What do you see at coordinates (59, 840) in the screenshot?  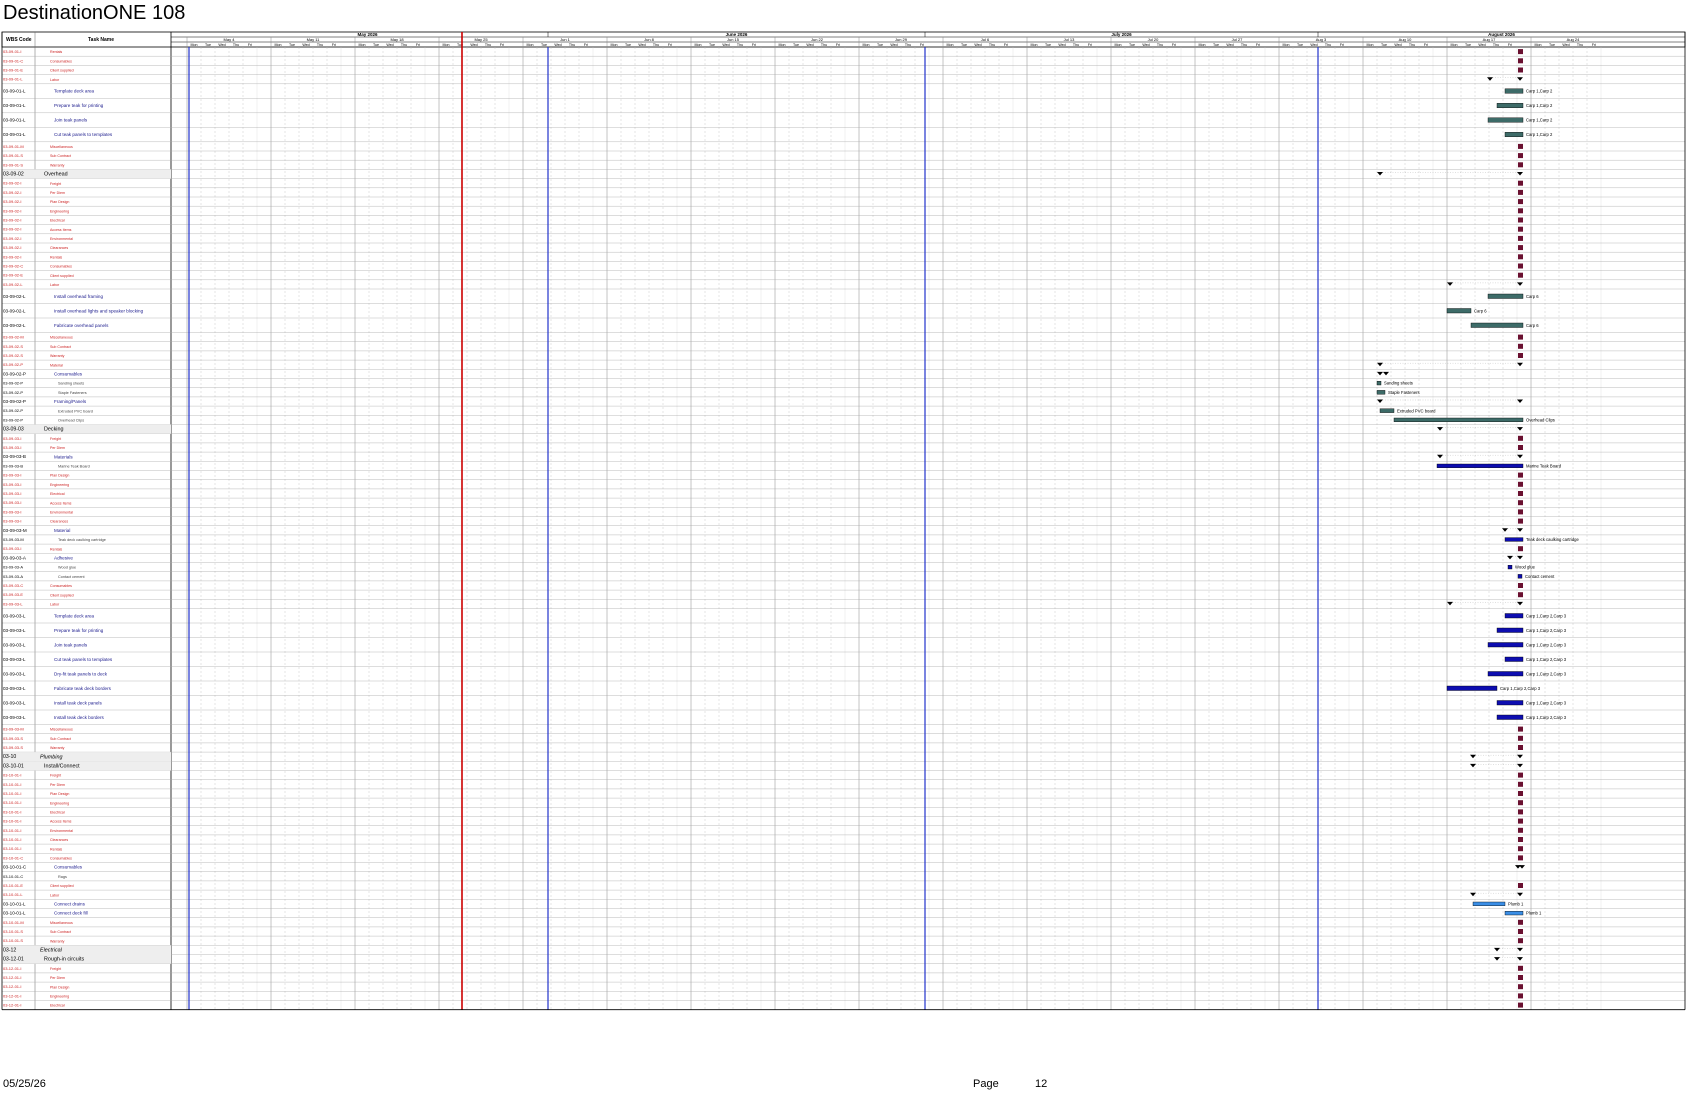 I see `task-name: Clearances` at bounding box center [59, 840].